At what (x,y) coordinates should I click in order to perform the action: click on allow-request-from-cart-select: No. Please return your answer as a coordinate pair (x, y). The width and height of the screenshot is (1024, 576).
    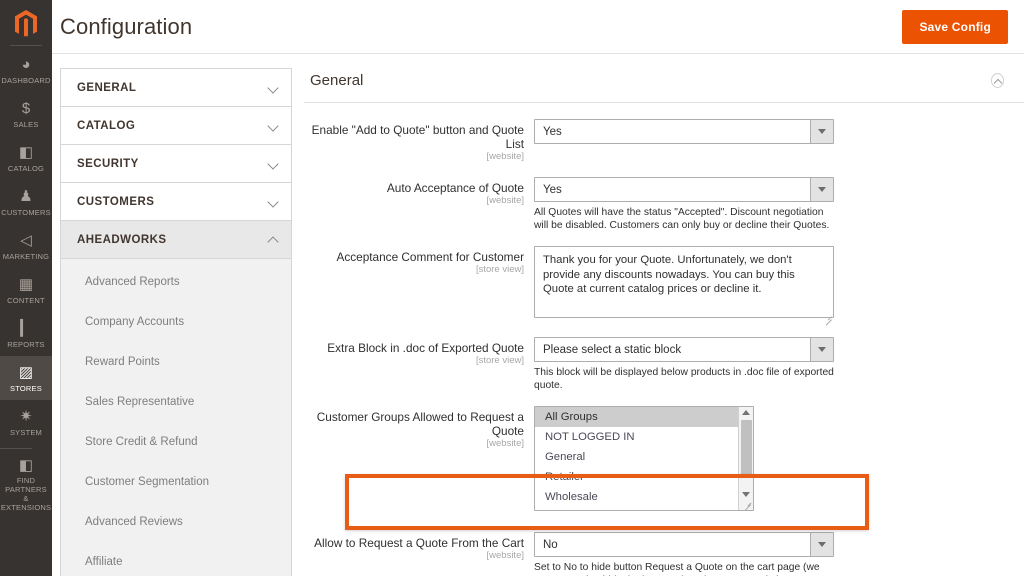
    Looking at the image, I should click on (684, 544).